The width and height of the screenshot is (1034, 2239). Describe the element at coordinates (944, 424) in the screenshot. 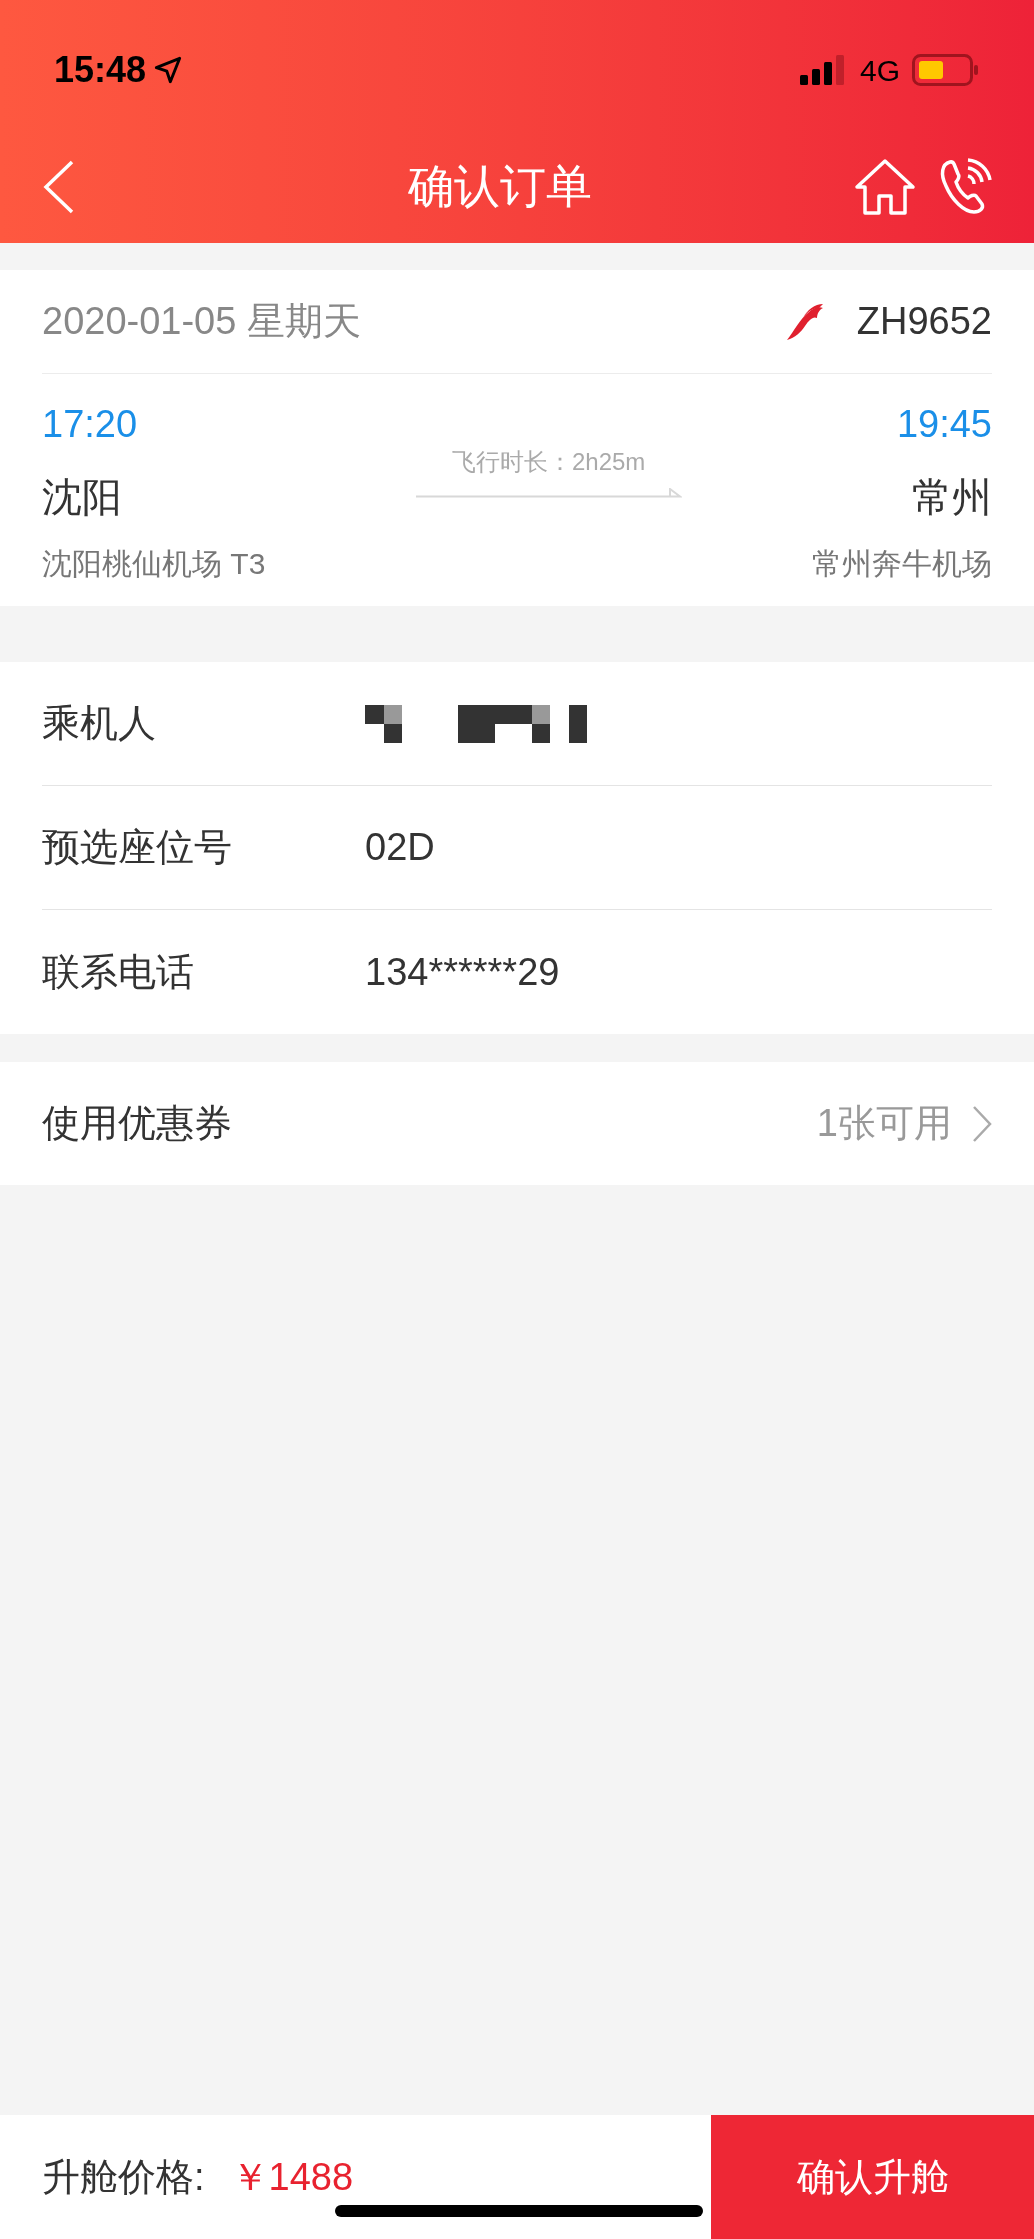

I see `arrival-time: 19:45` at that location.